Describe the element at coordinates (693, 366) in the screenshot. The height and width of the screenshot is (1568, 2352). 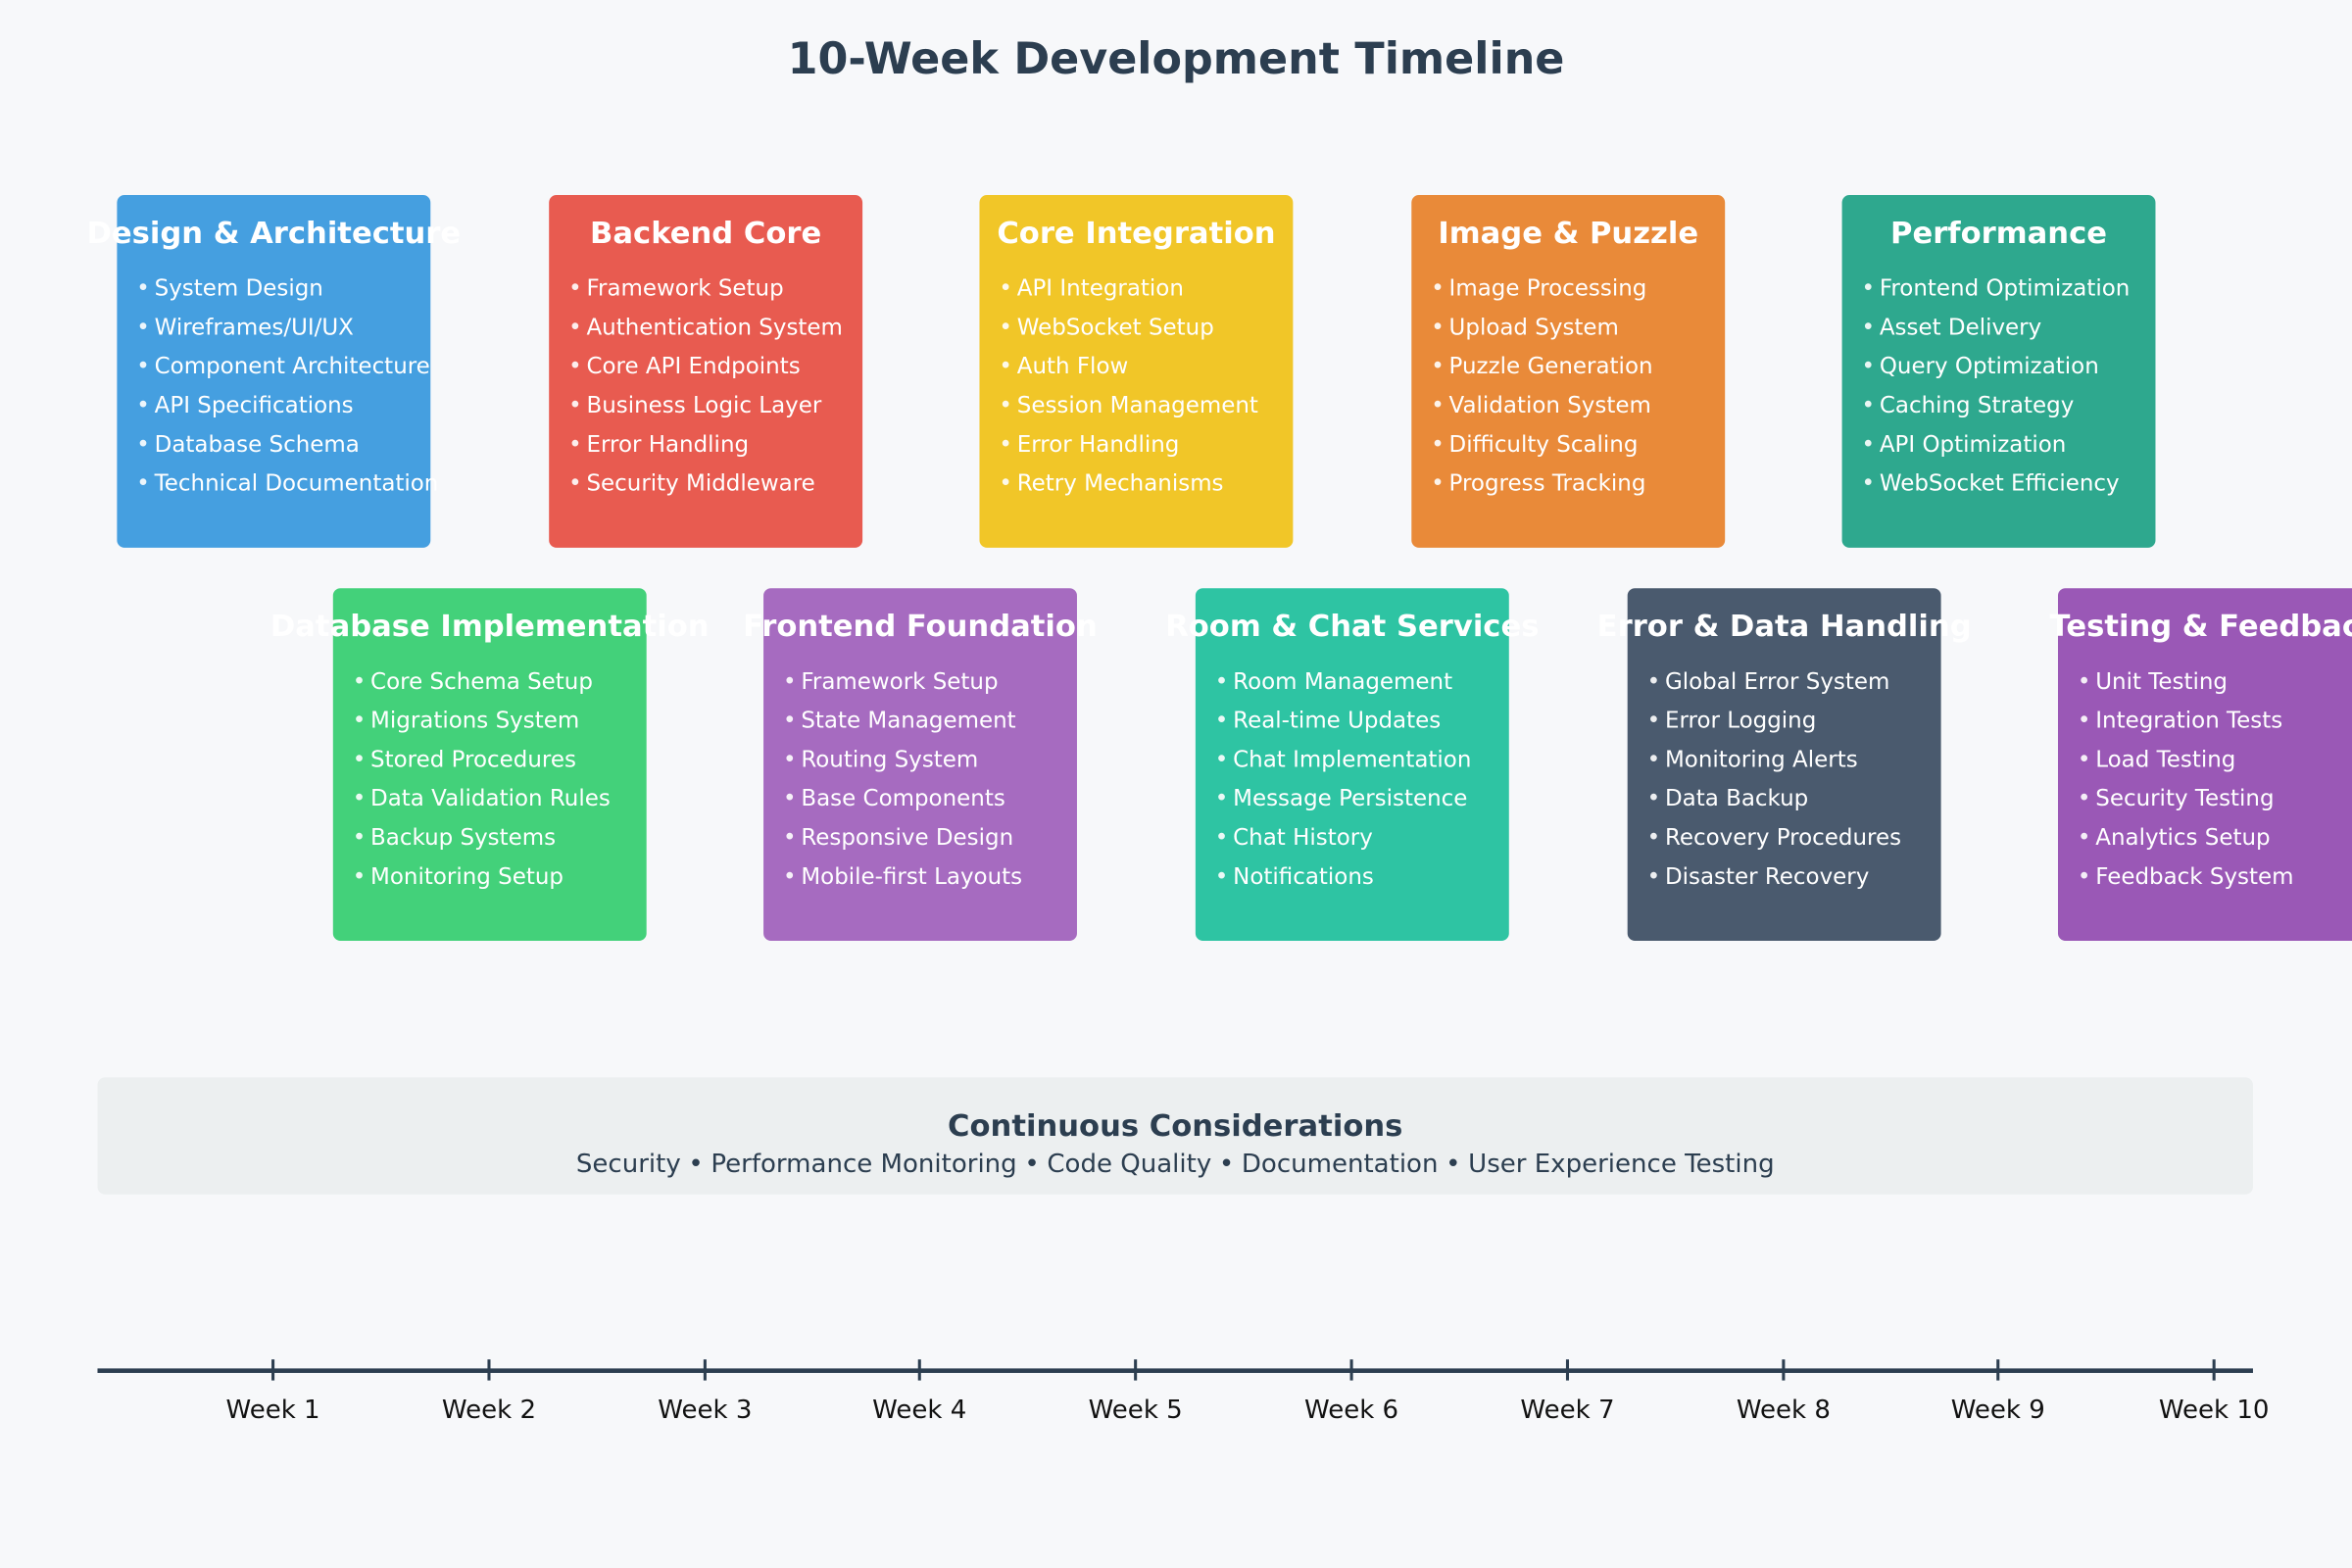
I see `task-label: Core API Endpoints` at that location.